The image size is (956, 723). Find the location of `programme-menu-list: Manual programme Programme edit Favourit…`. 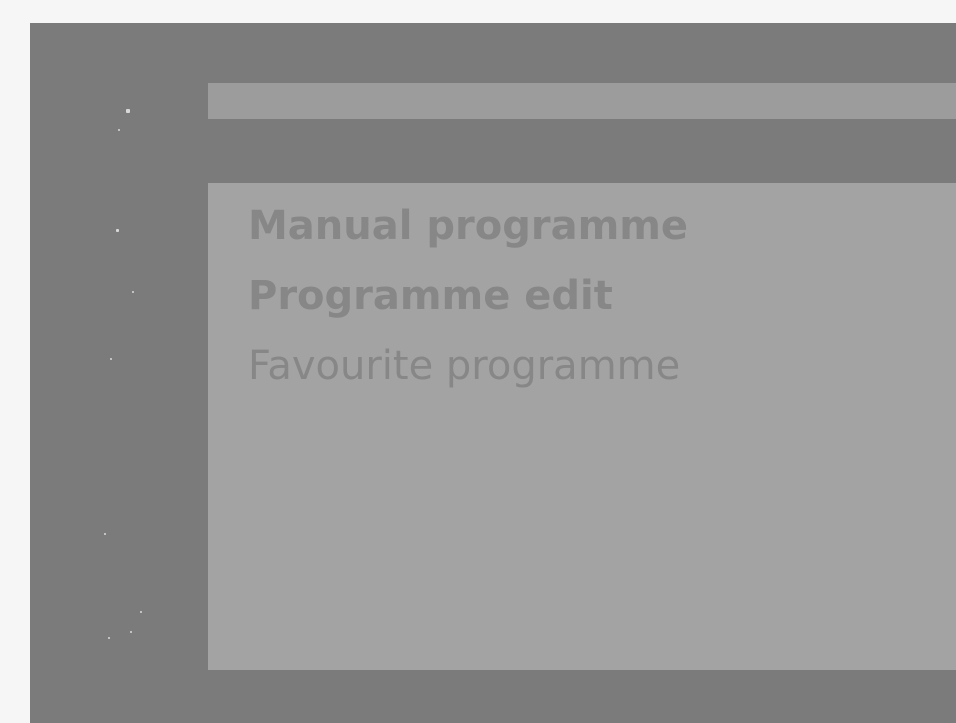

programme-menu-list: Manual programme Programme edit Favourit… is located at coordinates (468, 296).